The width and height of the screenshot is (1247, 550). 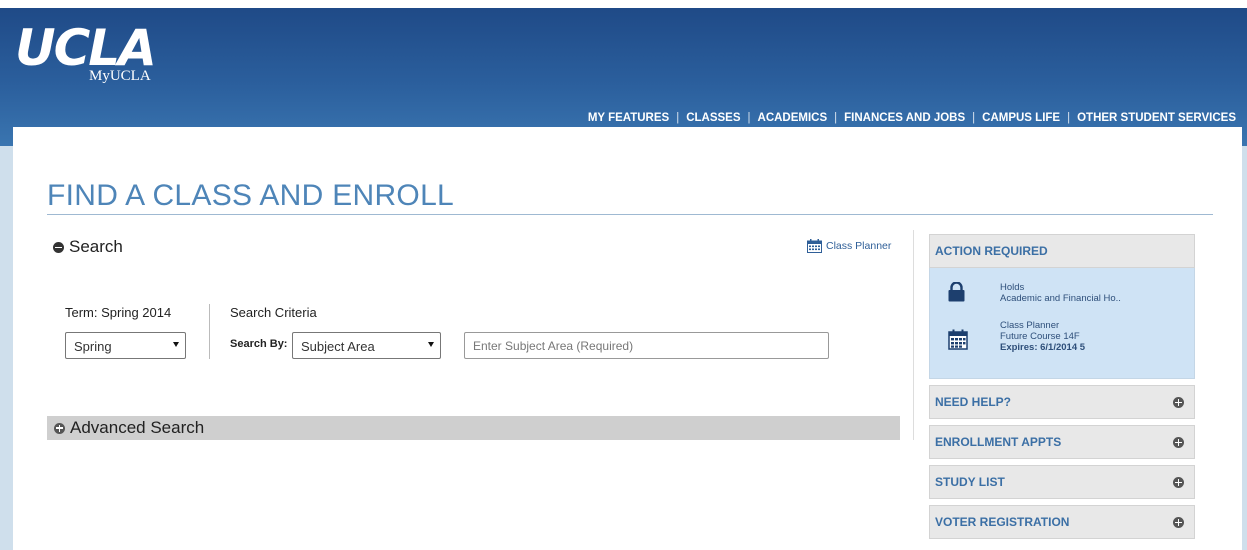 I want to click on need-help-title: NEED HELP?, so click(x=973, y=402).